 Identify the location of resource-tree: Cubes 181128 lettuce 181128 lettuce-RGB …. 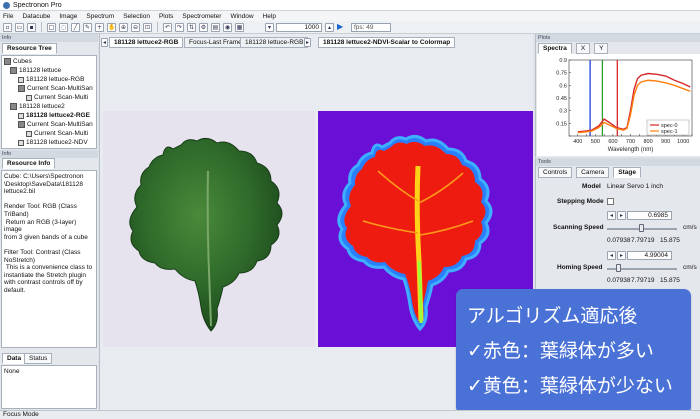
(49, 102).